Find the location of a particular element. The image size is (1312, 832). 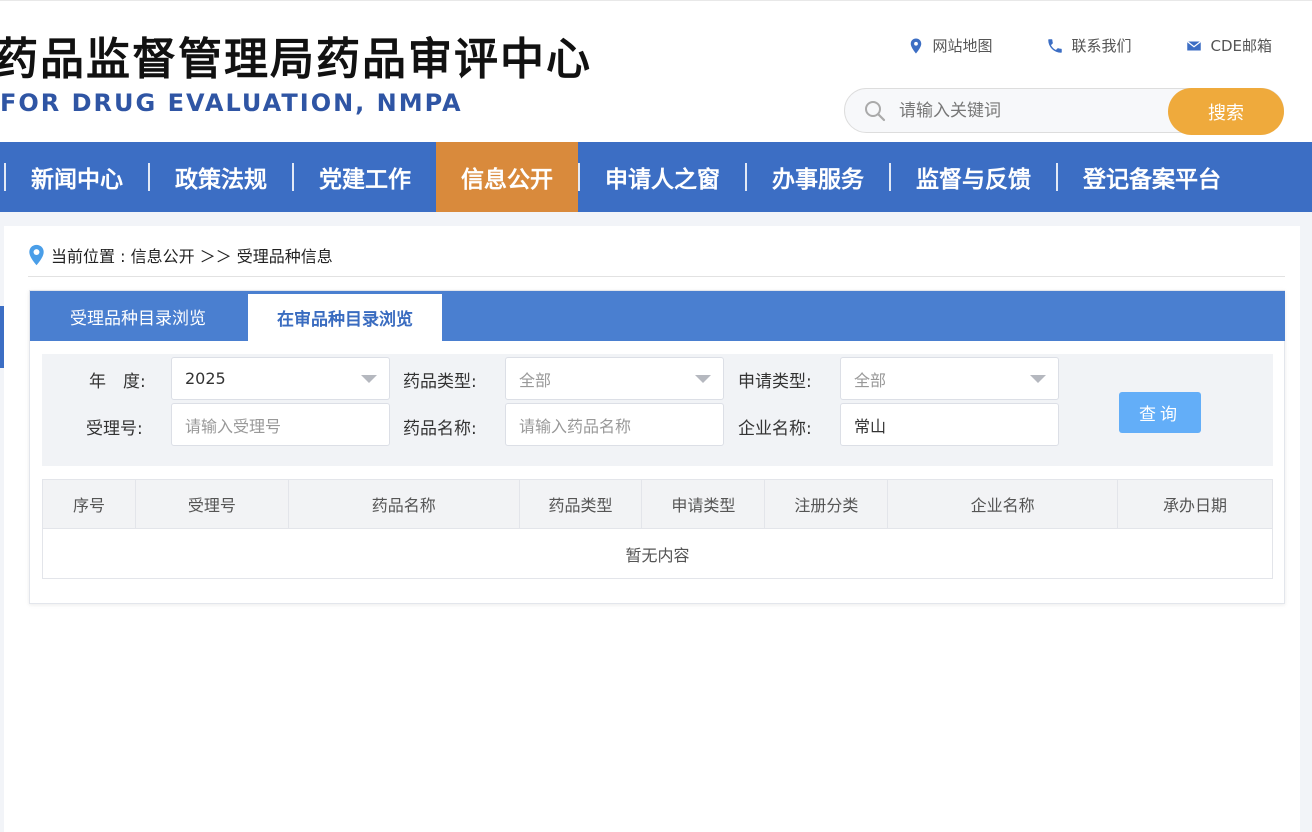

contact-link: 联系我们 is located at coordinates (1088, 45).